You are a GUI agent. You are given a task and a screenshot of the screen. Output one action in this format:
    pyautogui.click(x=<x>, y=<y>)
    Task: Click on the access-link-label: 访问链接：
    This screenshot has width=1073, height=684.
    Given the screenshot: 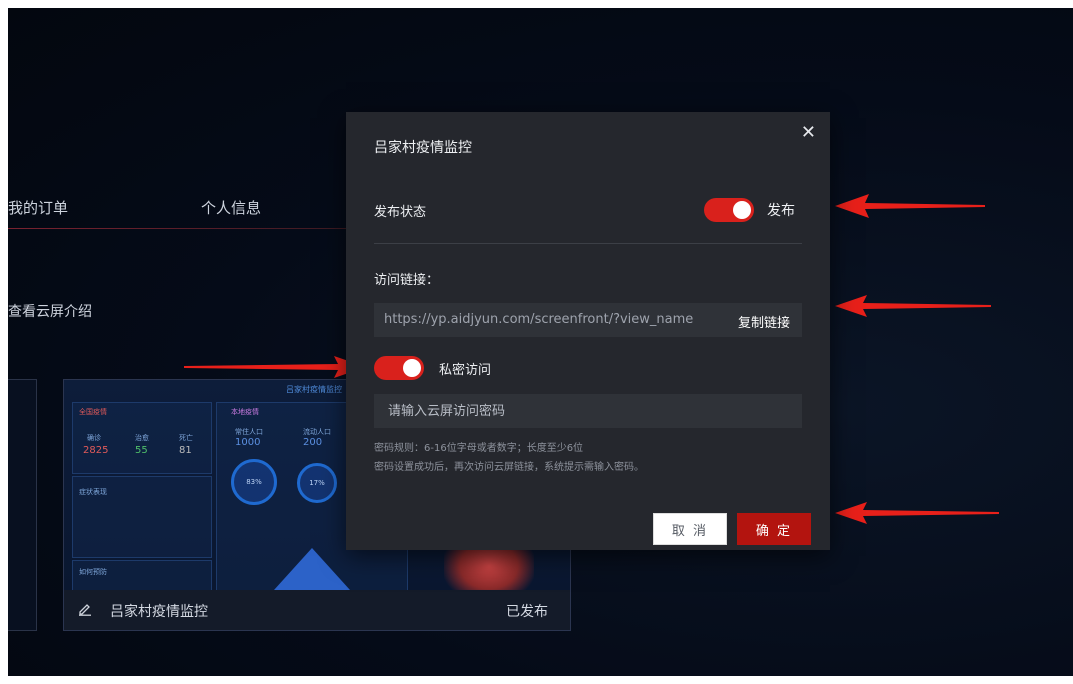 What is the action you would take?
    pyautogui.click(x=407, y=280)
    